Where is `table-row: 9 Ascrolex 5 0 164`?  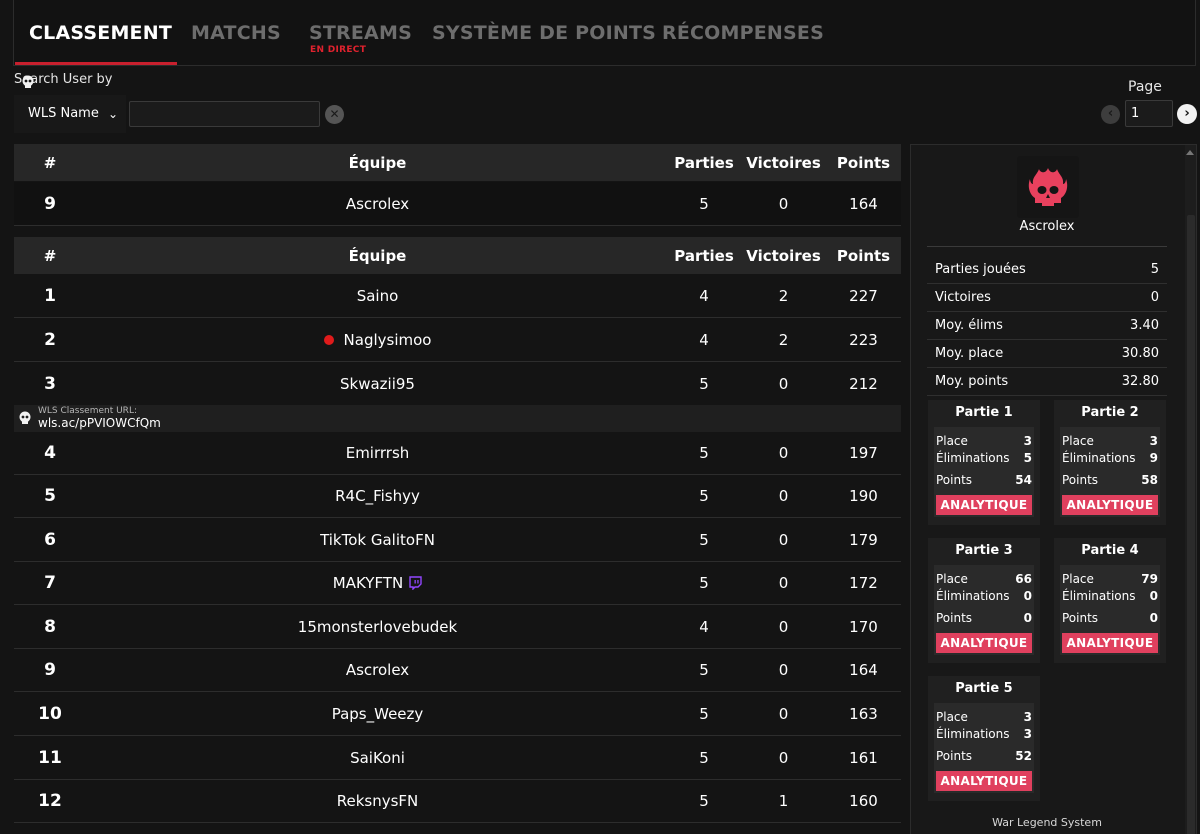 table-row: 9 Ascrolex 5 0 164 is located at coordinates (457, 670).